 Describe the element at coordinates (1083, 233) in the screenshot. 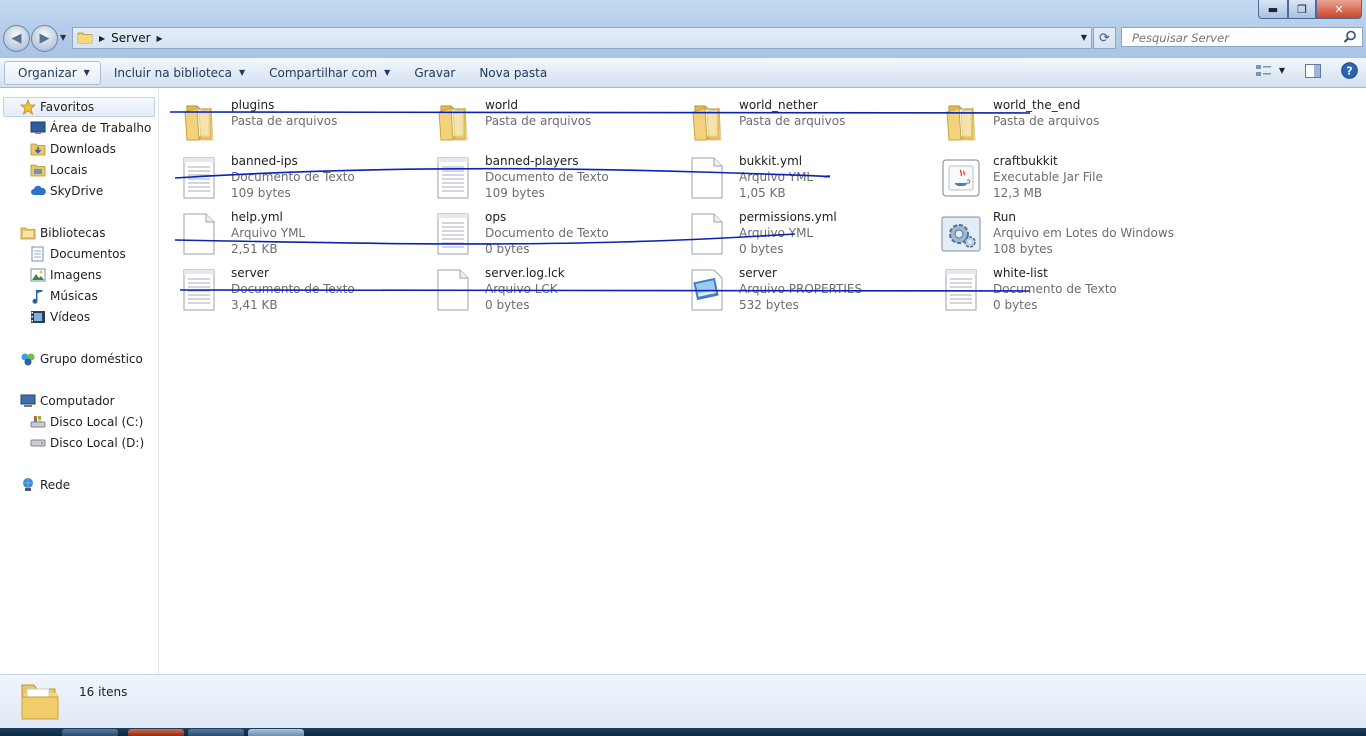

I see `file-type: Arquivo em Lotes do Windows` at that location.